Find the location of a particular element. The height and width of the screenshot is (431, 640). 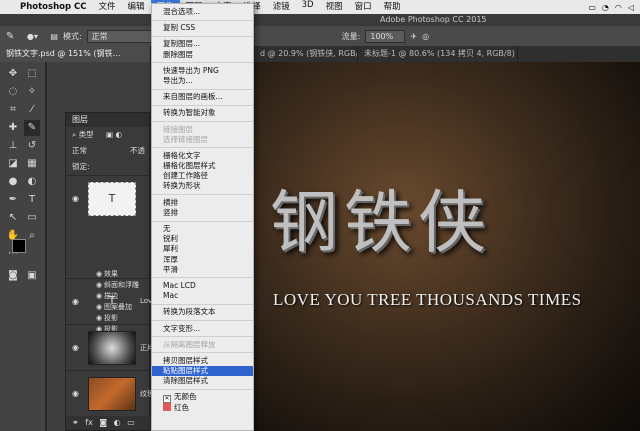

mode-select: 正常 is located at coordinates (121, 36).